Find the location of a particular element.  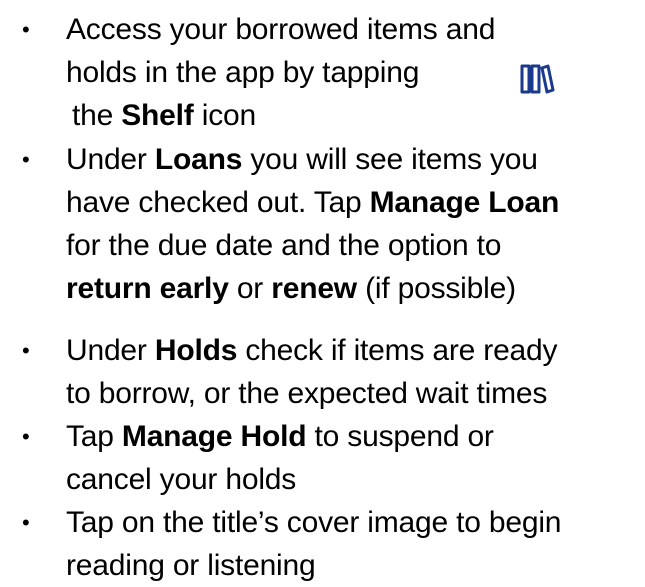

line: Tap on the title’s cover image to begin is located at coordinates (314, 522).